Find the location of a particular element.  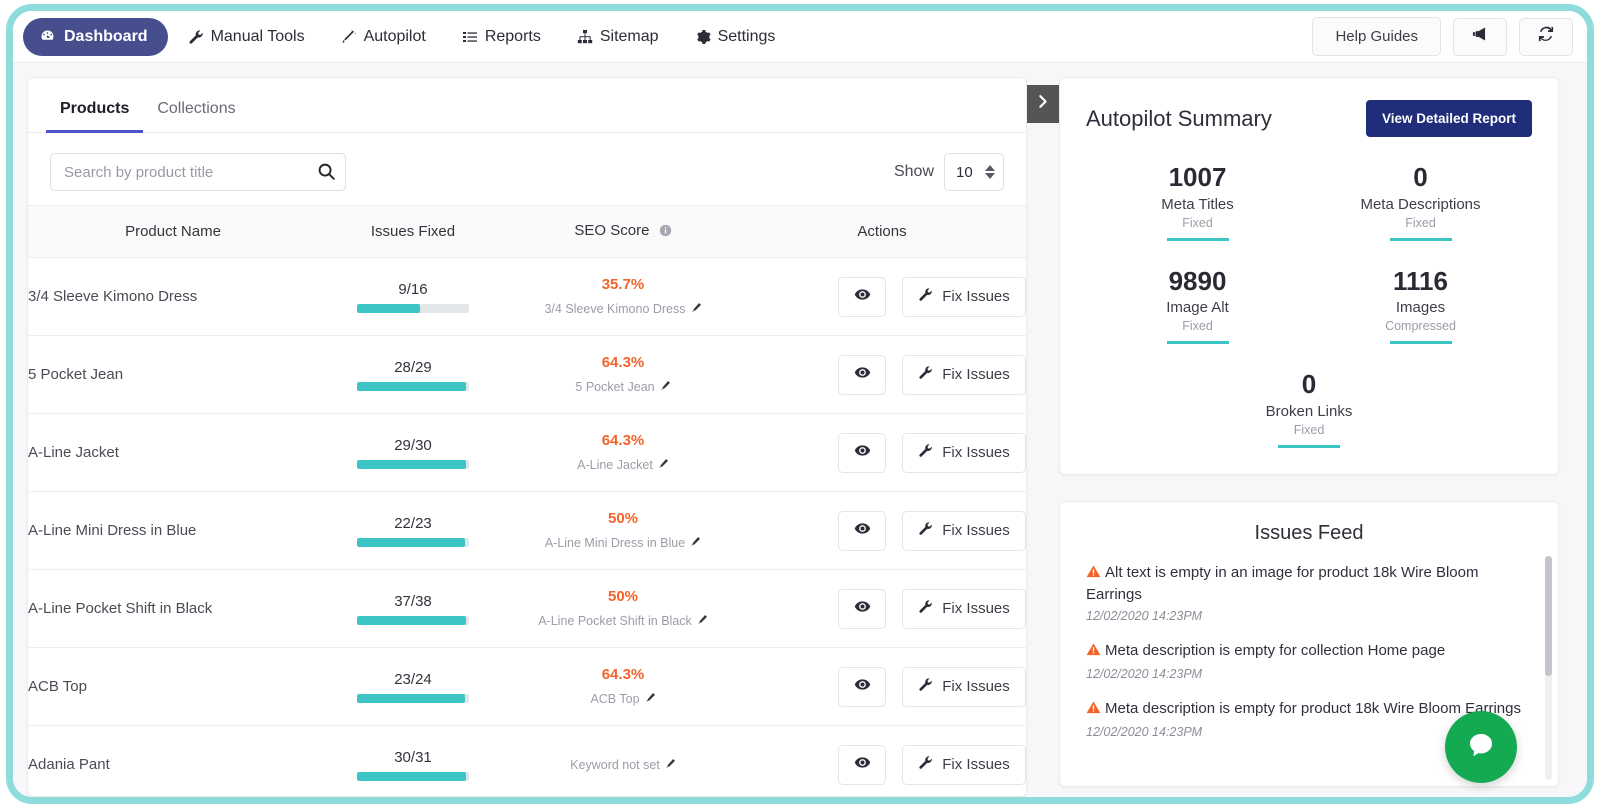

magic-wand-icon is located at coordinates (349, 37).